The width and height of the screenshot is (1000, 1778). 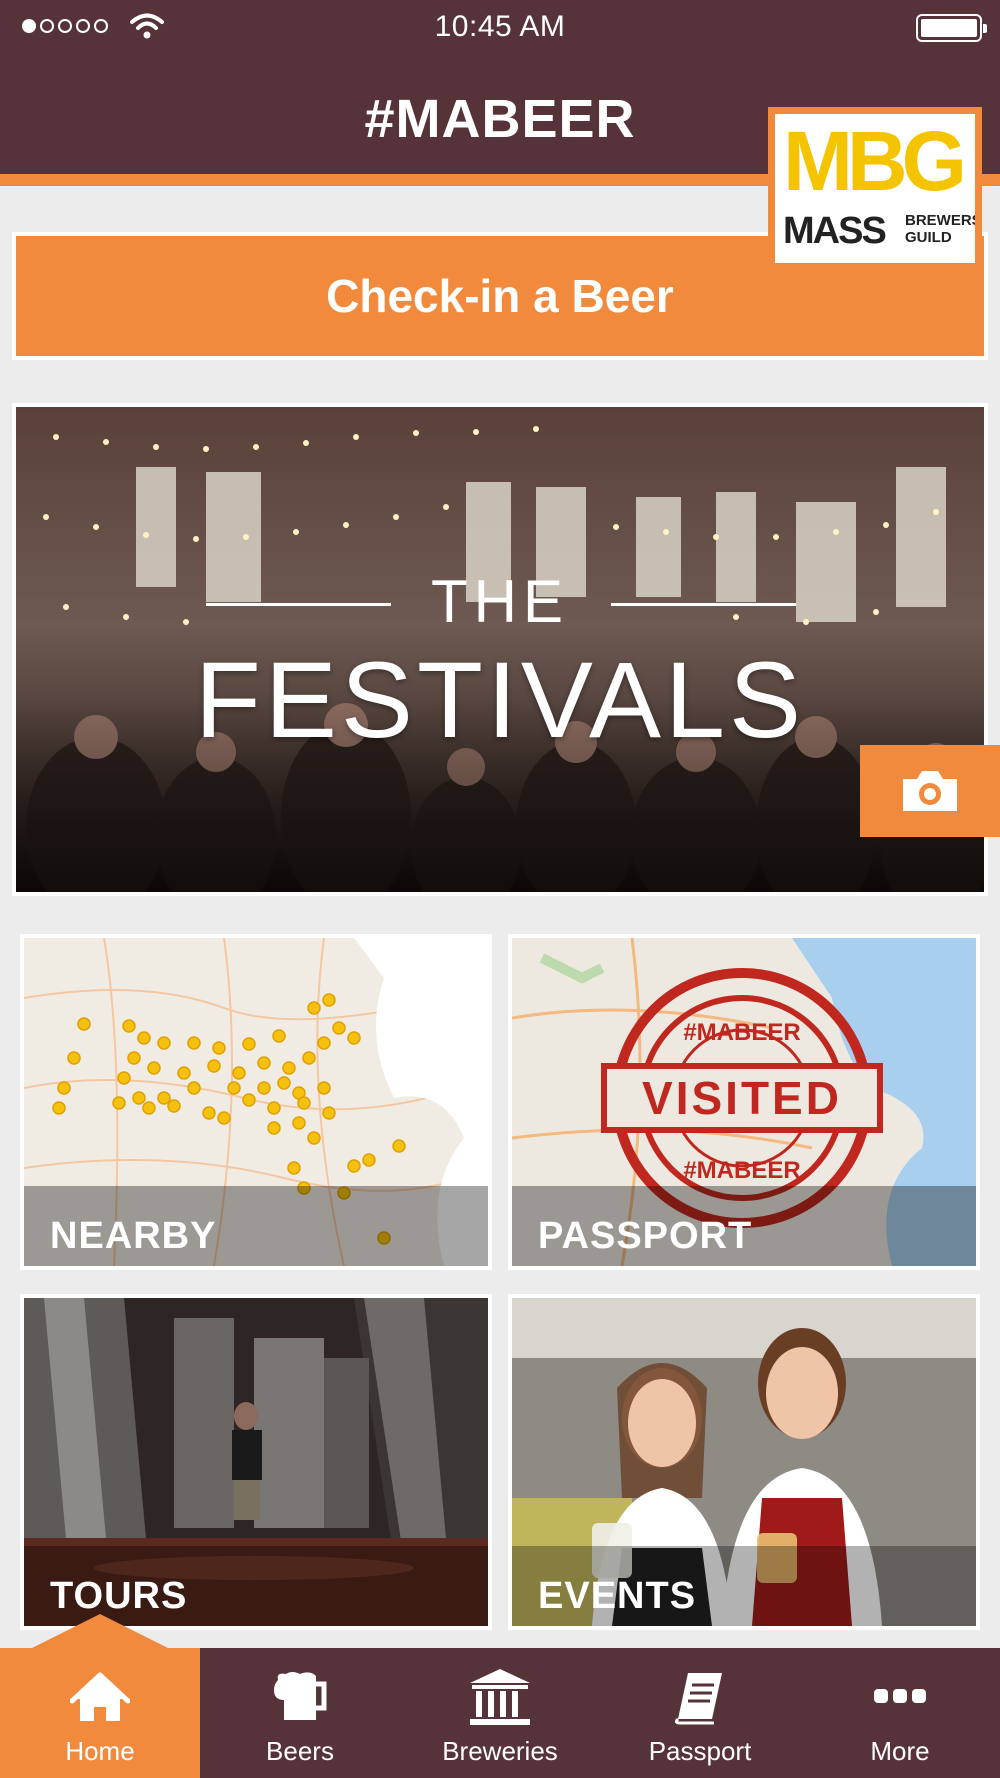 I want to click on status-bar: 10:45 AM, so click(x=500, y=26).